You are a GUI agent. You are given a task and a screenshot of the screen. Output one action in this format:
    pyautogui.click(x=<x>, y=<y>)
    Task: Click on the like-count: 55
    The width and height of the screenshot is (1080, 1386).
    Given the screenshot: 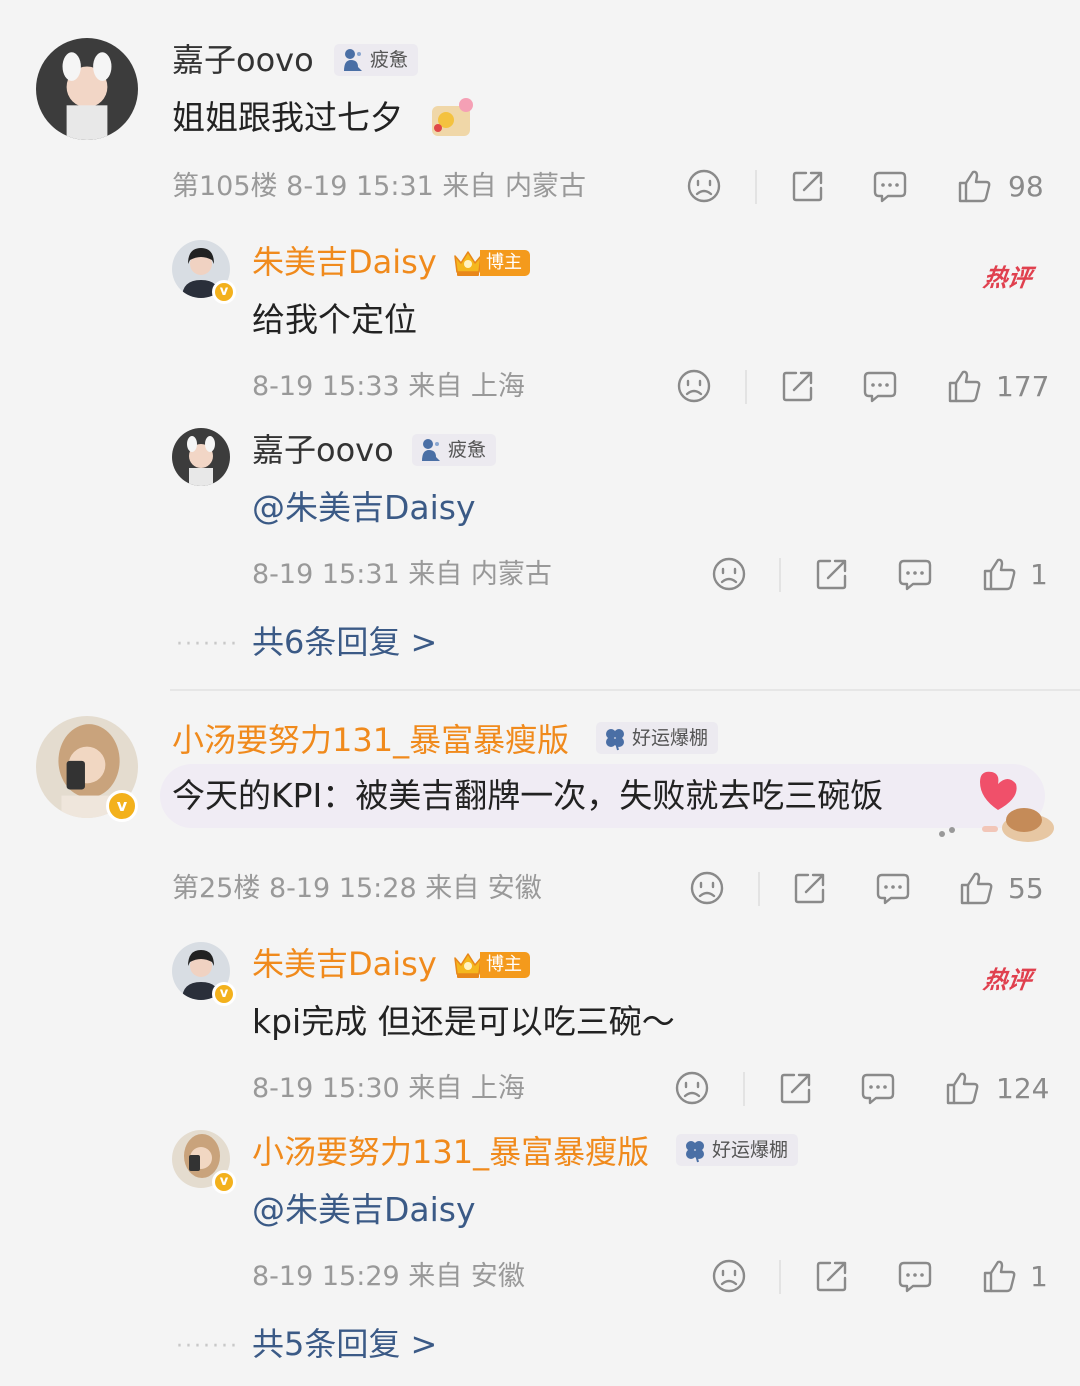 What is the action you would take?
    pyautogui.click(x=1026, y=888)
    